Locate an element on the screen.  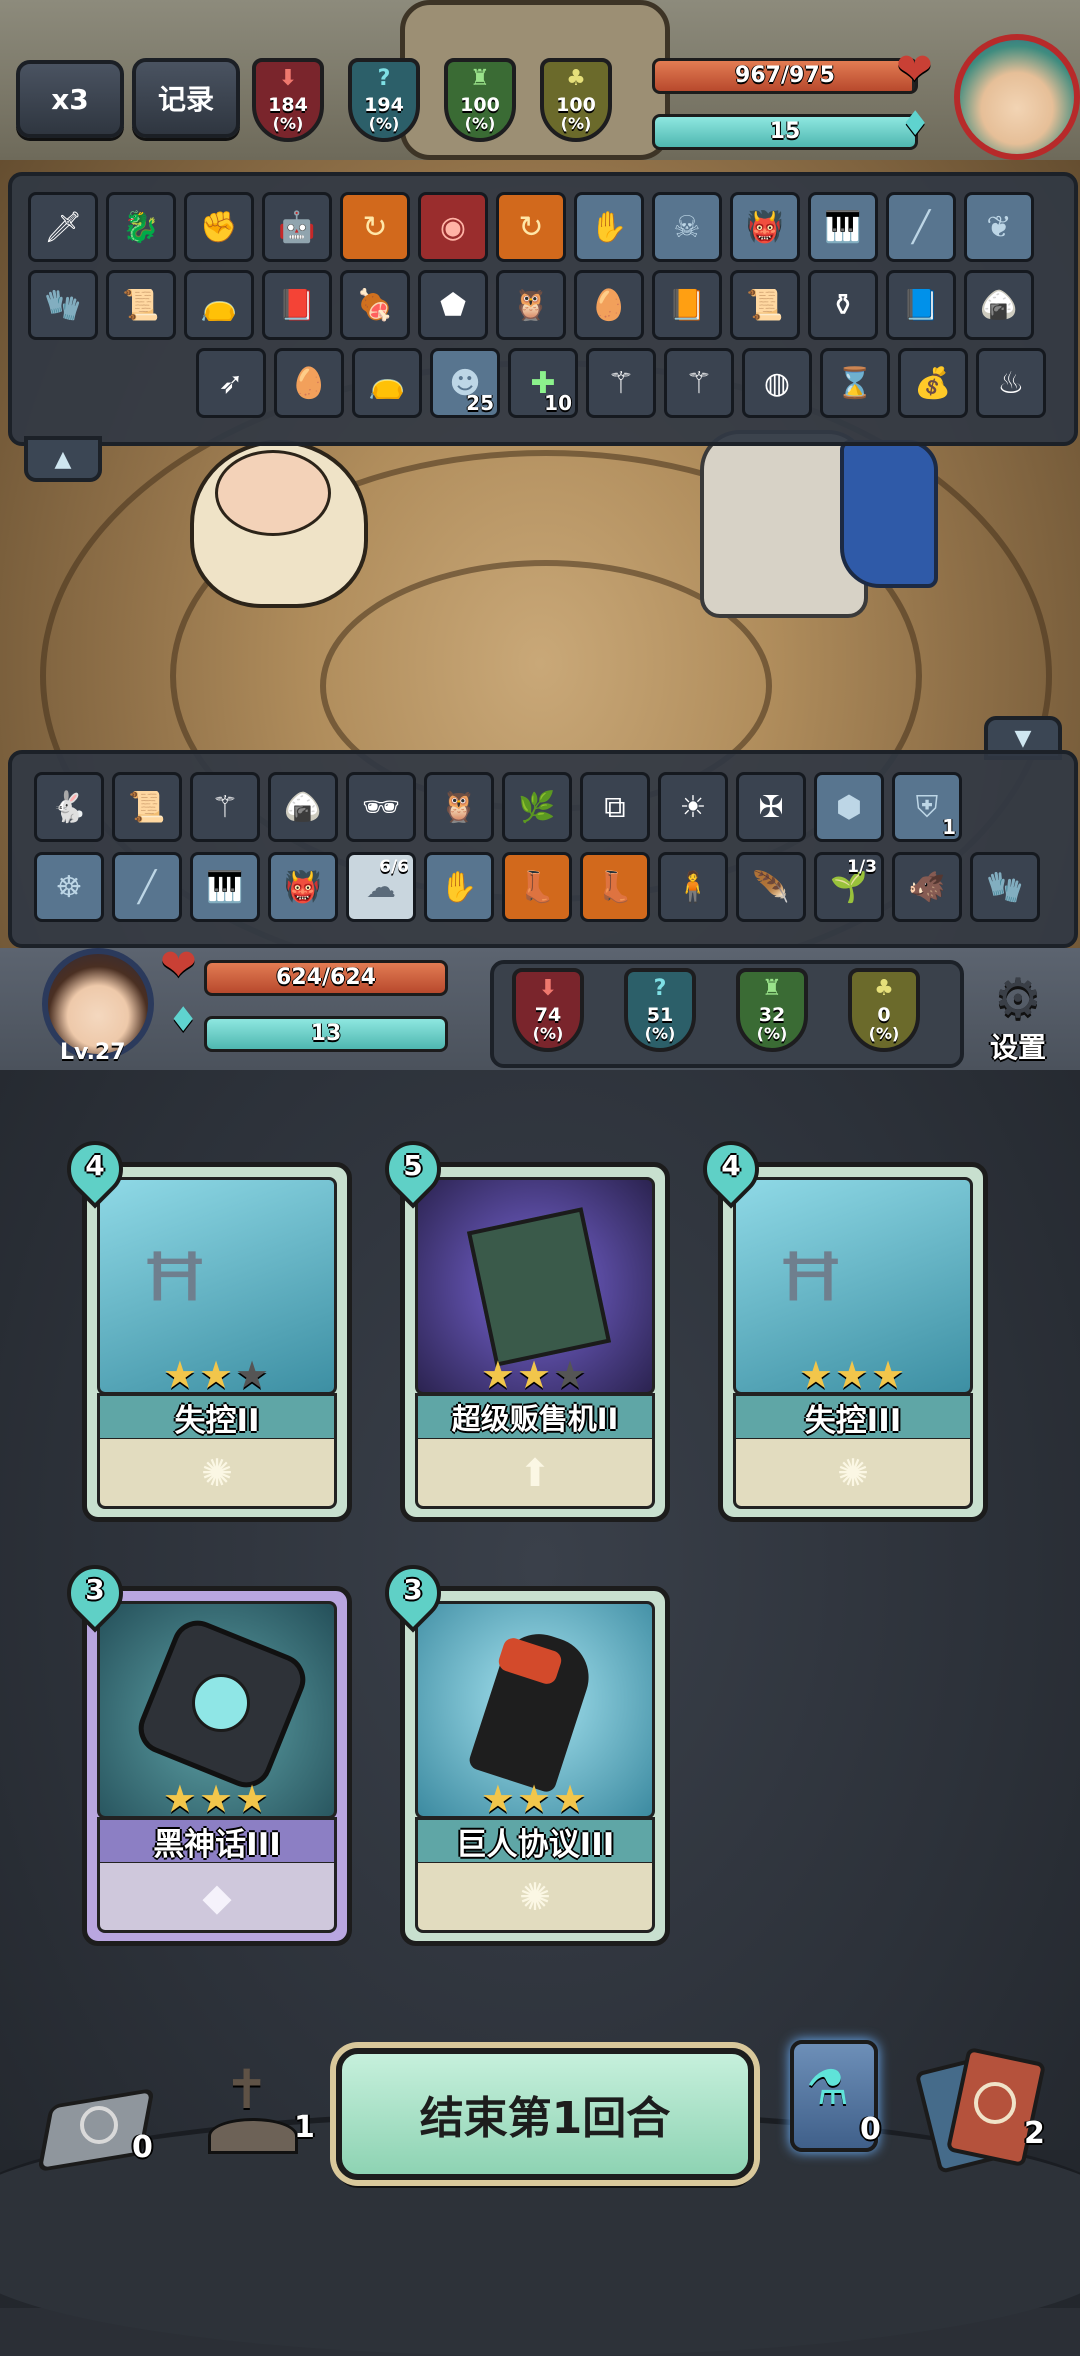
enemy-item-skull: ☠ is located at coordinates (687, 227).